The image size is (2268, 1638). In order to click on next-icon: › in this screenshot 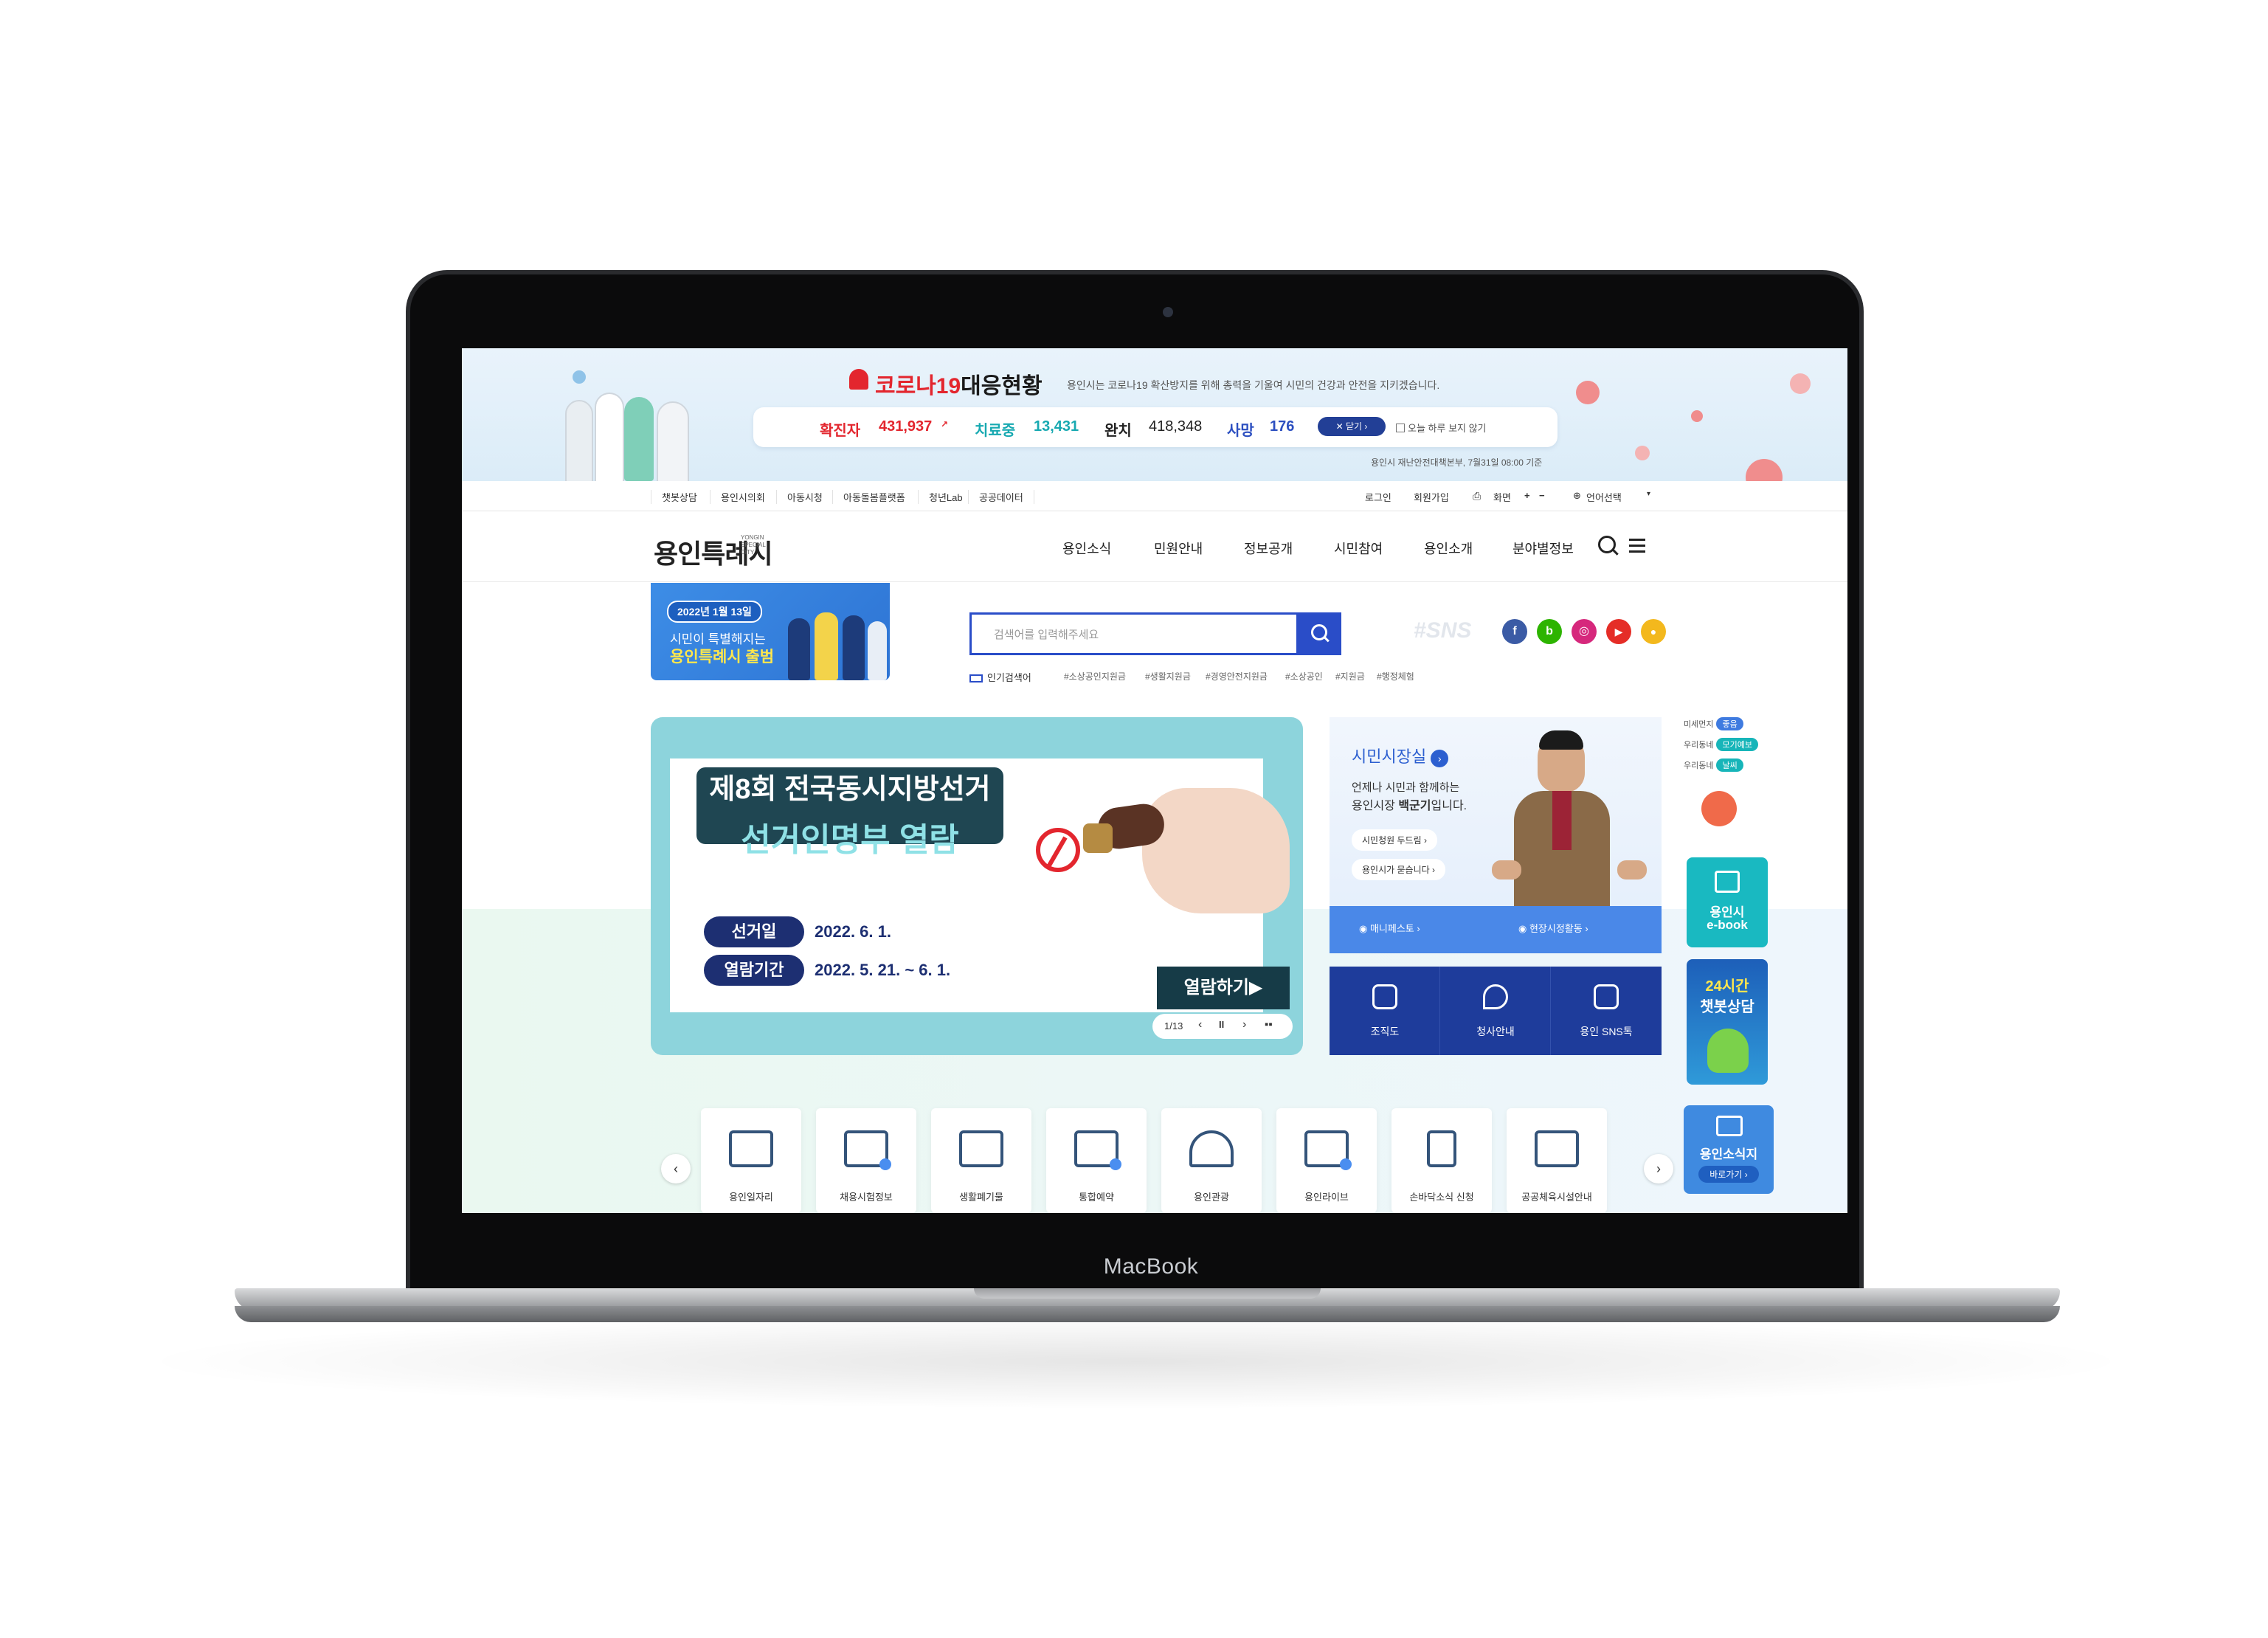, I will do `click(1244, 1024)`.